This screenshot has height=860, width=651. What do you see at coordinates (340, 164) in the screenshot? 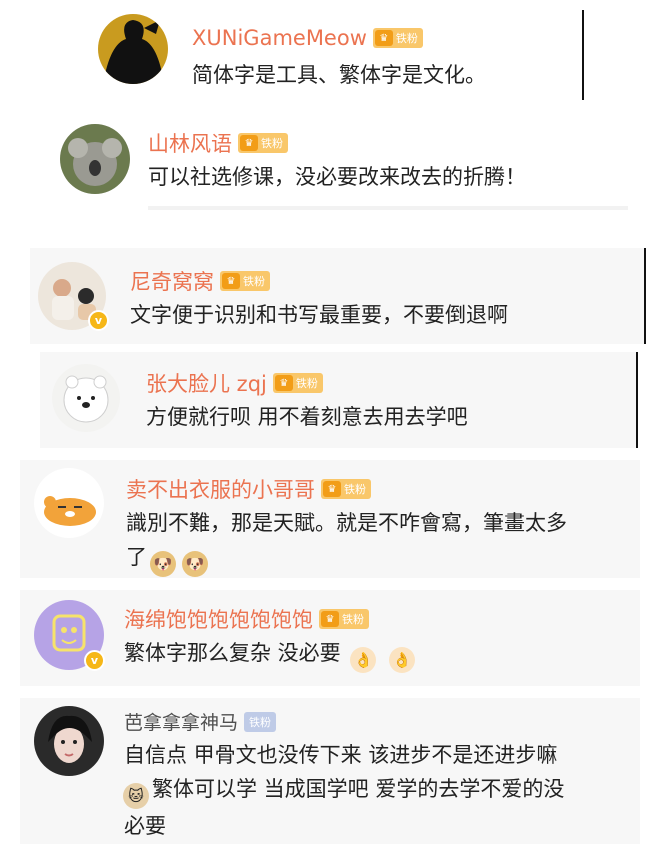
I see `comment-card: 山林风语 ♛ 铁粉 可以社选修课，没必要改来改去的折腾！` at bounding box center [340, 164].